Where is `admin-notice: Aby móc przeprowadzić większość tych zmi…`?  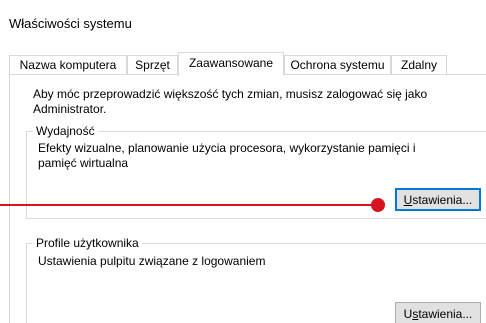
admin-notice: Aby móc przeprowadzić większość tych zmi… is located at coordinates (253, 102).